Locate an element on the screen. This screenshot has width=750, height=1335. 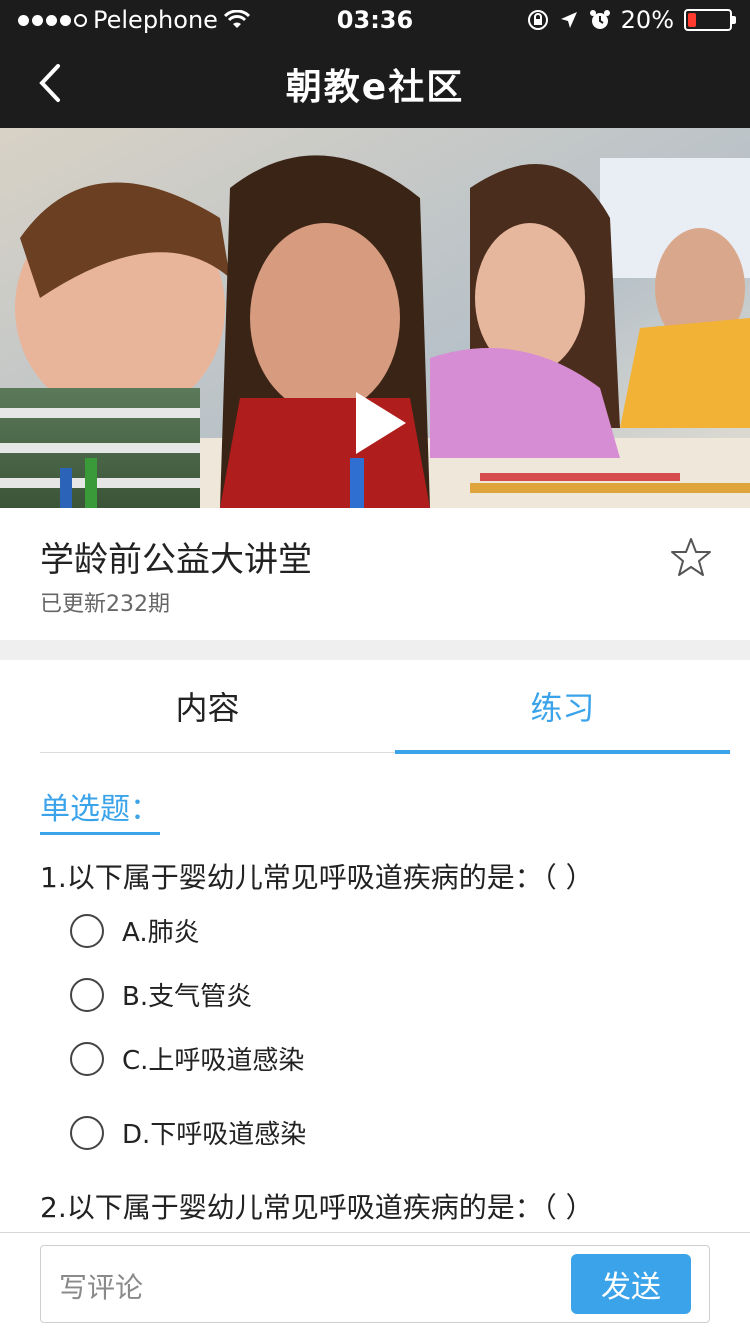
comment-input: 写评论 is located at coordinates (101, 1286).